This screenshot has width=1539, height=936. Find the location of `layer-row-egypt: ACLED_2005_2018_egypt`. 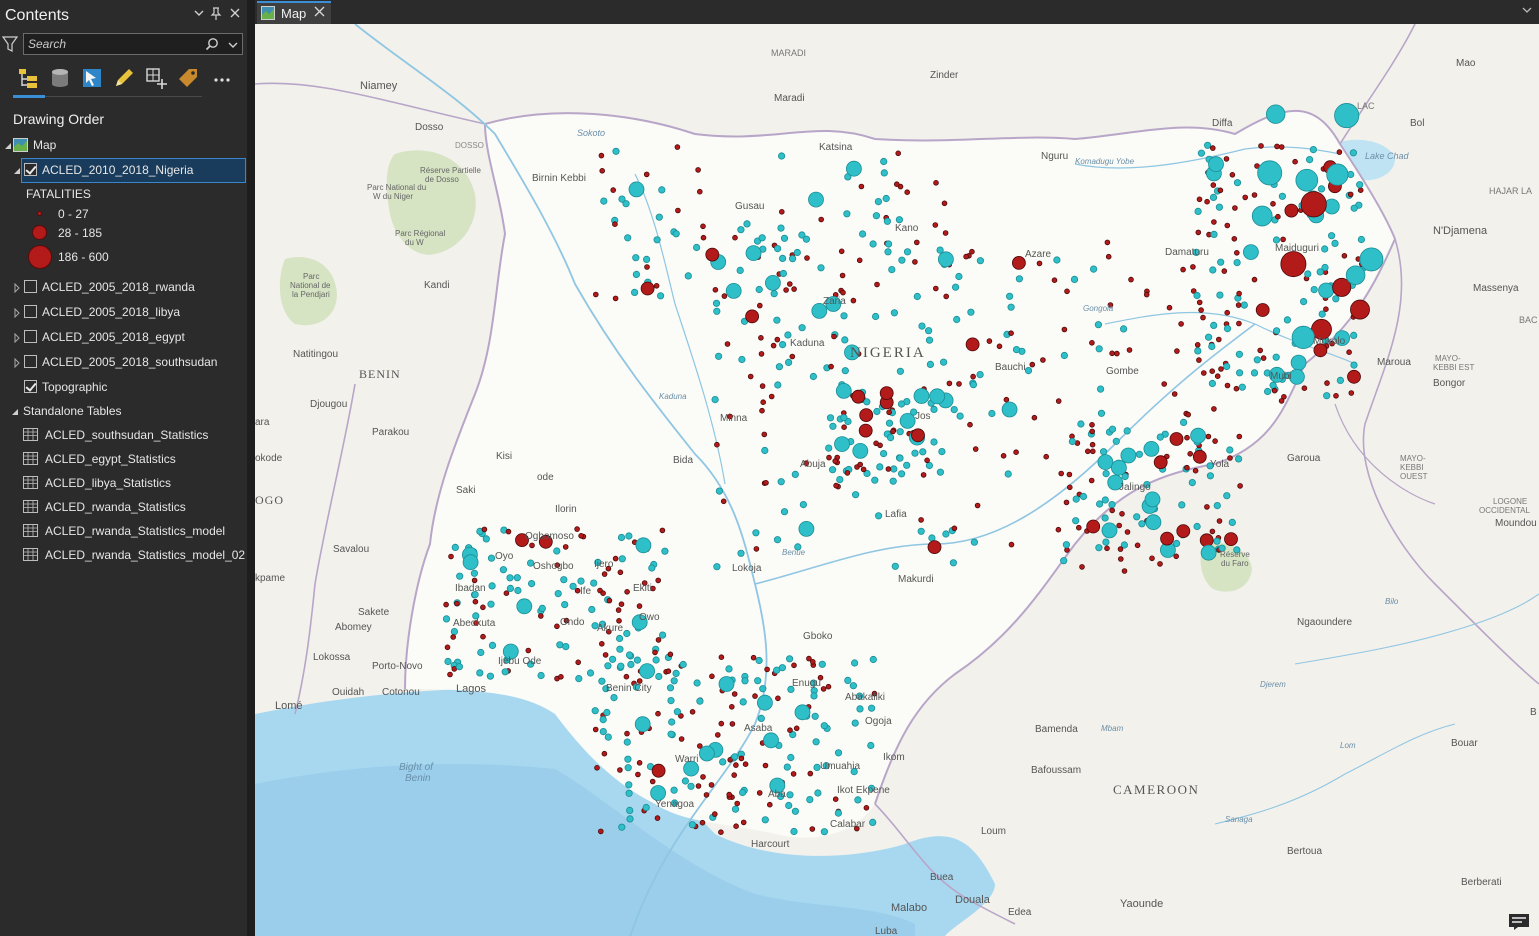

layer-row-egypt: ACLED_2005_2018_egypt is located at coordinates (123, 337).